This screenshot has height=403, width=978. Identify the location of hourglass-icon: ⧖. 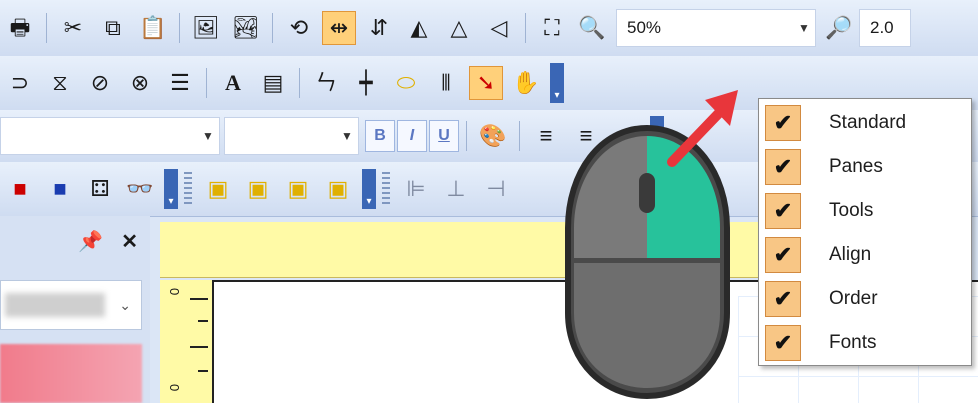
(60, 83).